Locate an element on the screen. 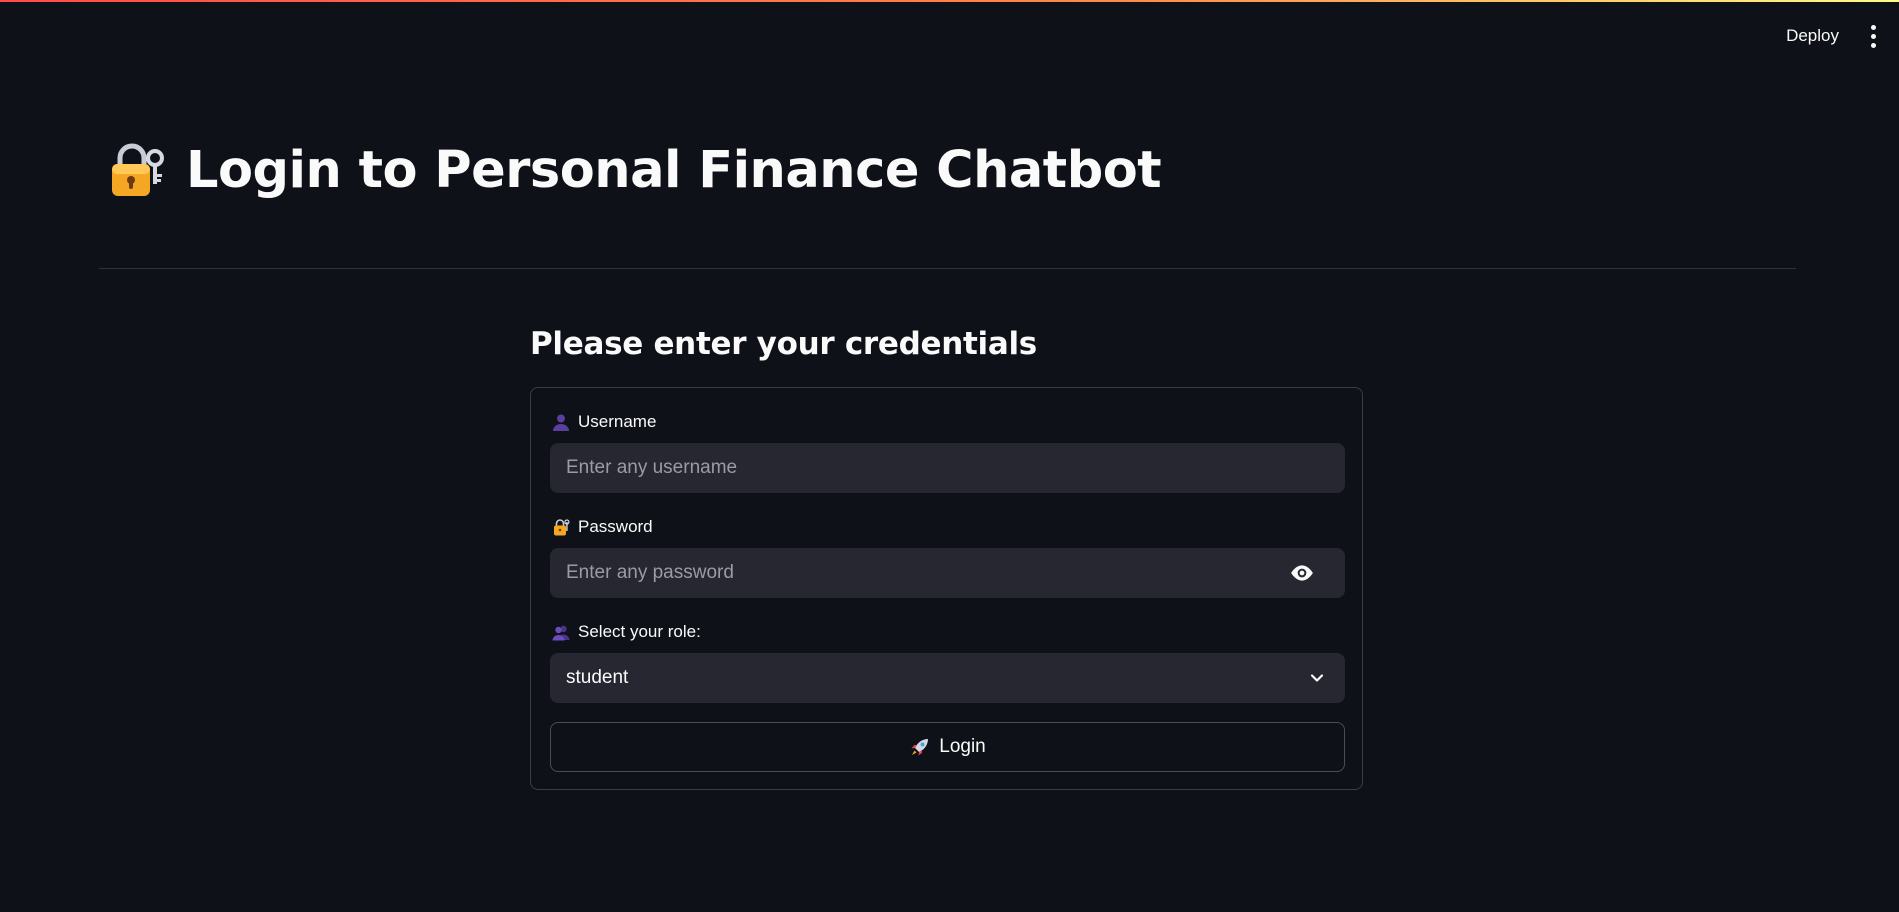 The width and height of the screenshot is (1899, 912). top-decoration-bar is located at coordinates (949, 1).